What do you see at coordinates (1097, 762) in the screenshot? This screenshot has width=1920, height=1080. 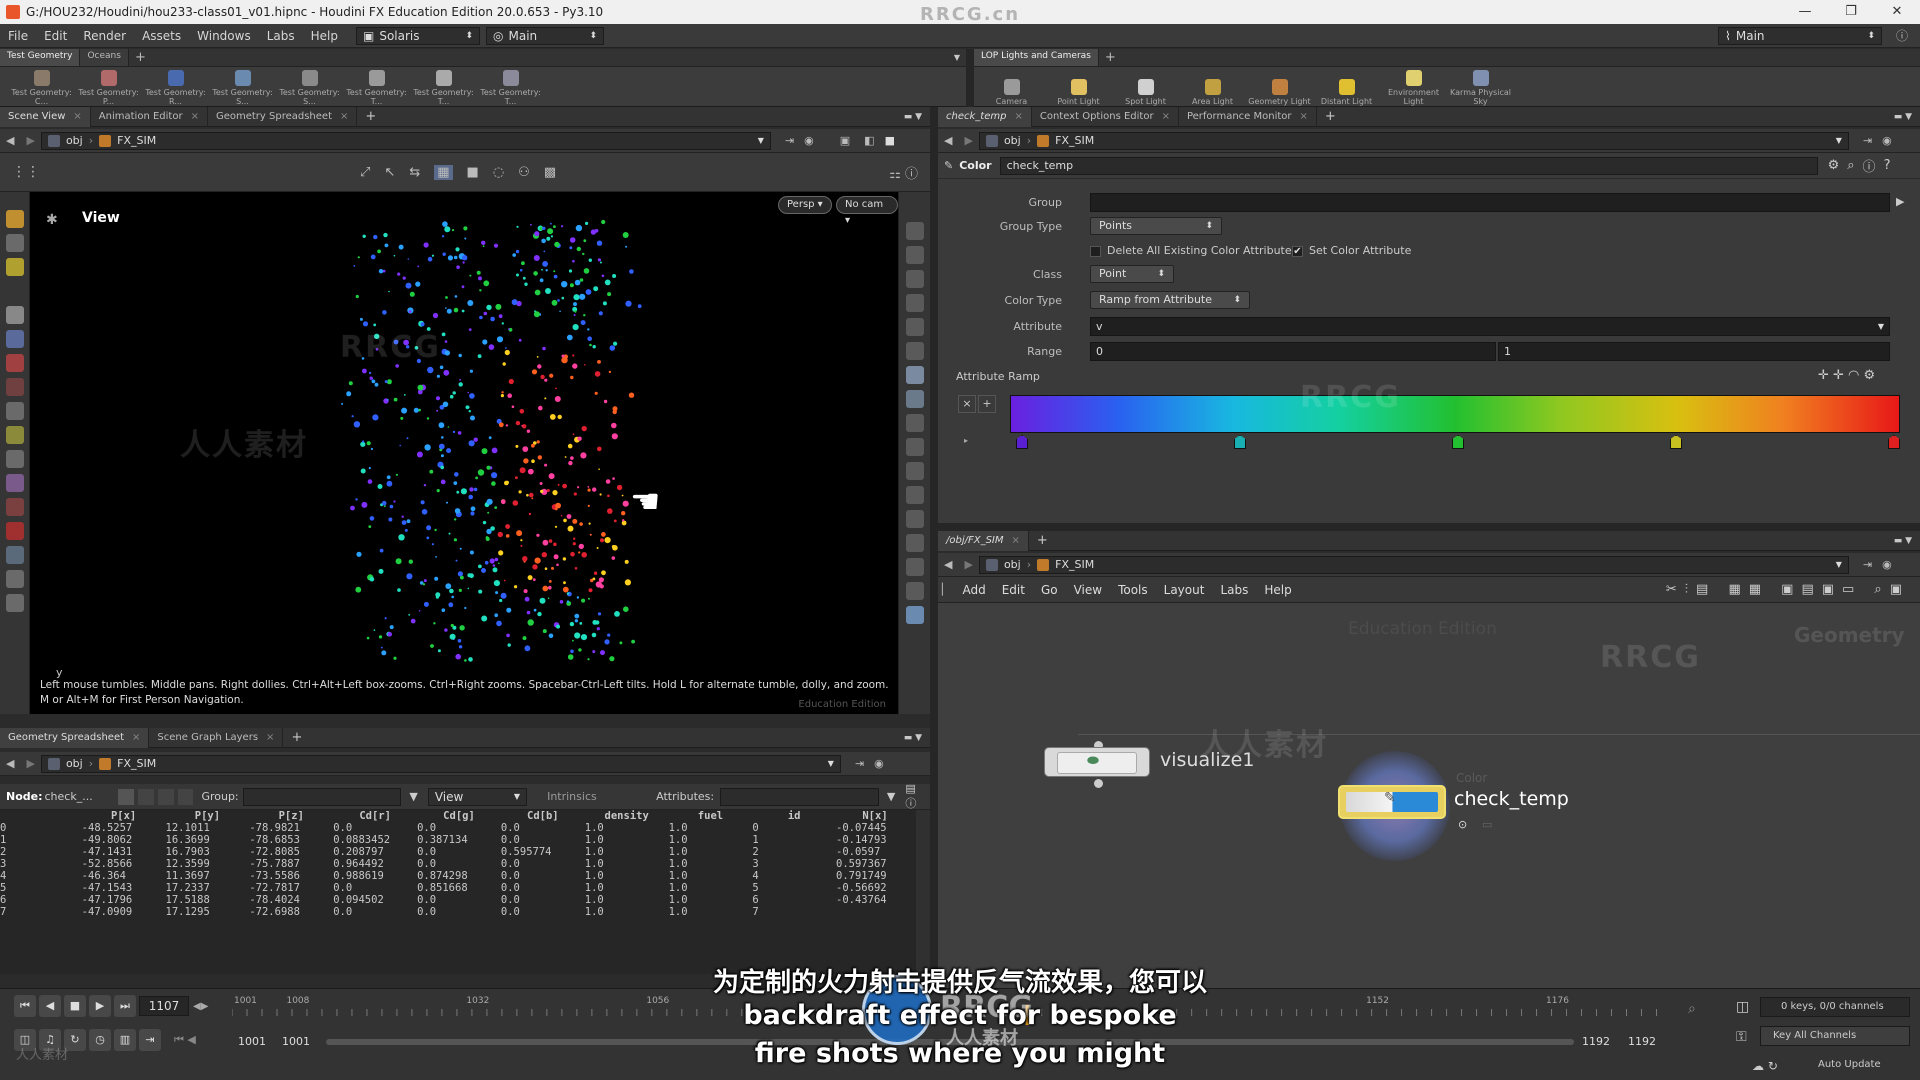 I see `node-visualize1-body: ⬬` at bounding box center [1097, 762].